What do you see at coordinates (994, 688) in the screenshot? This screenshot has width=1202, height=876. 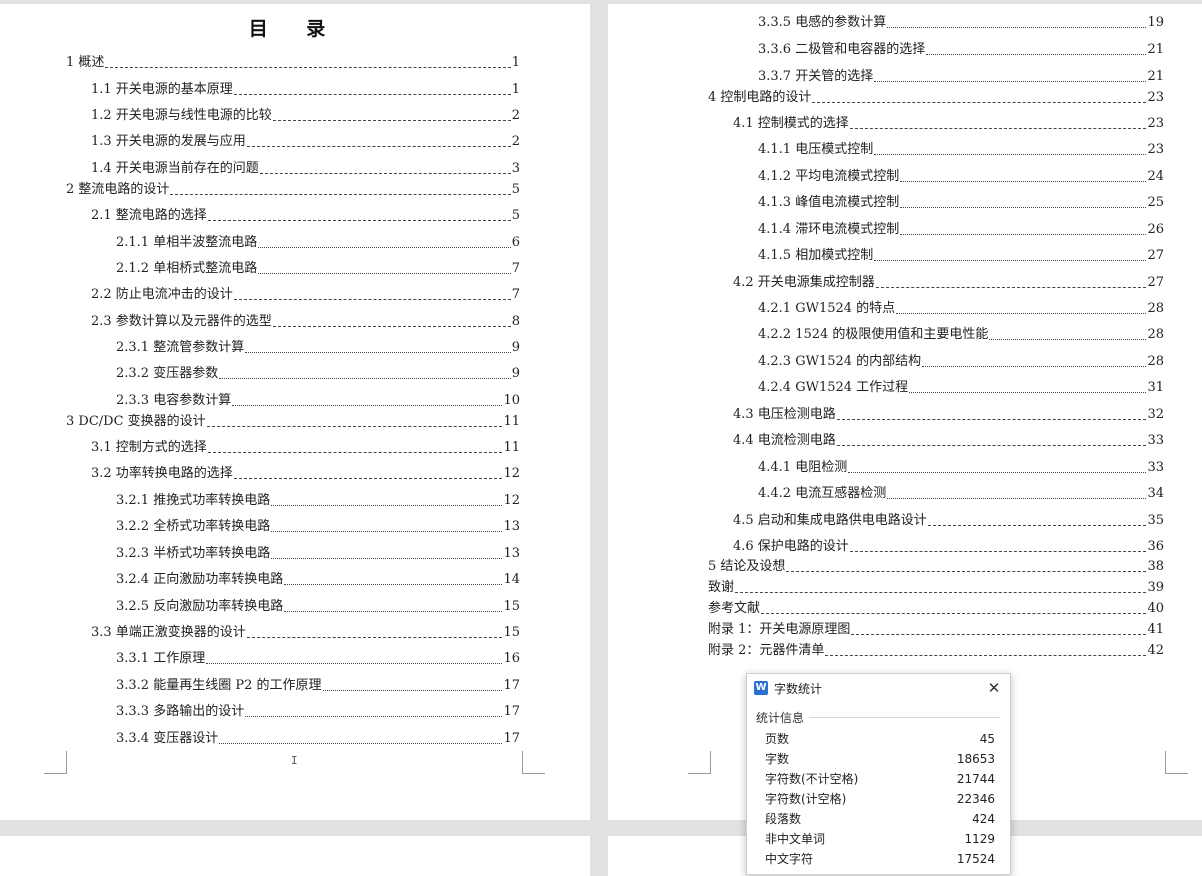 I see `close-icon: ✕` at bounding box center [994, 688].